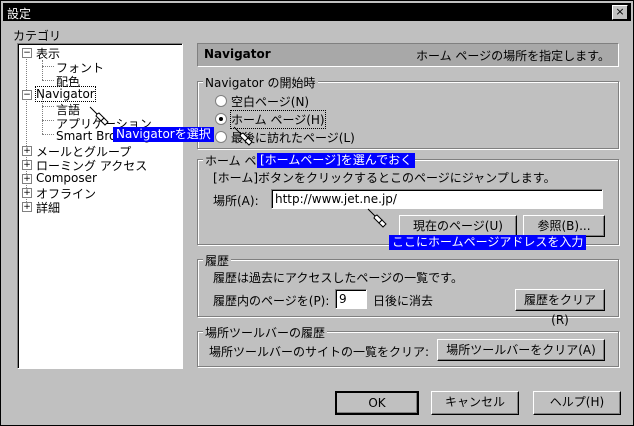 This screenshot has height=426, width=634. Describe the element at coordinates (338, 278) in the screenshot. I see `history-description: 履歴は過去にアクセスしたページの一覧です。` at that location.